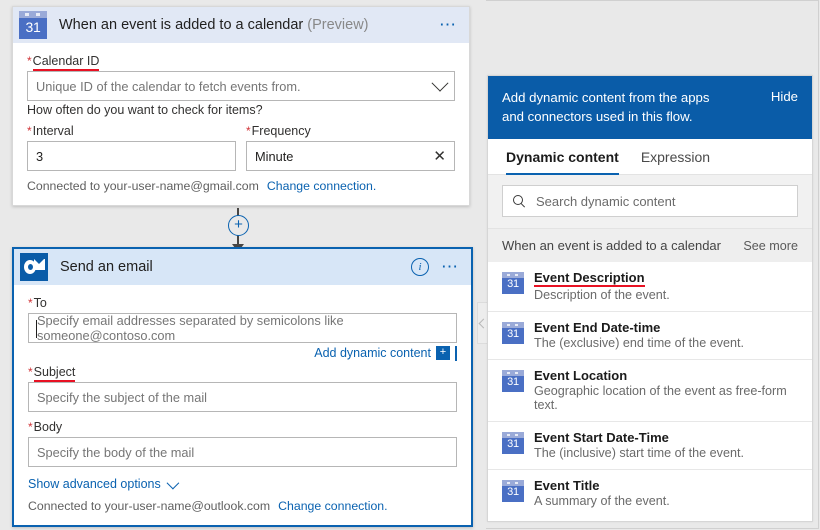 Image resolution: width=820 pixels, height=530 pixels. What do you see at coordinates (321, 186) in the screenshot?
I see `trigger-change-connection-link: Change connection.` at bounding box center [321, 186].